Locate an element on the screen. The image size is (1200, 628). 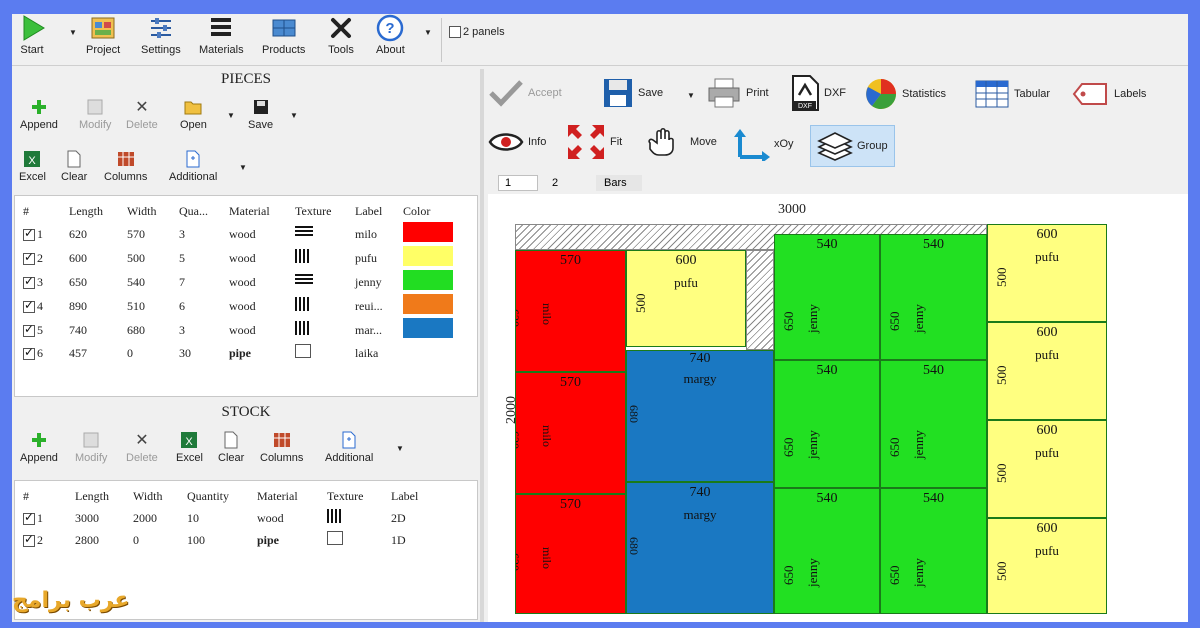
floppy-icon is located at coordinates (261, 107).